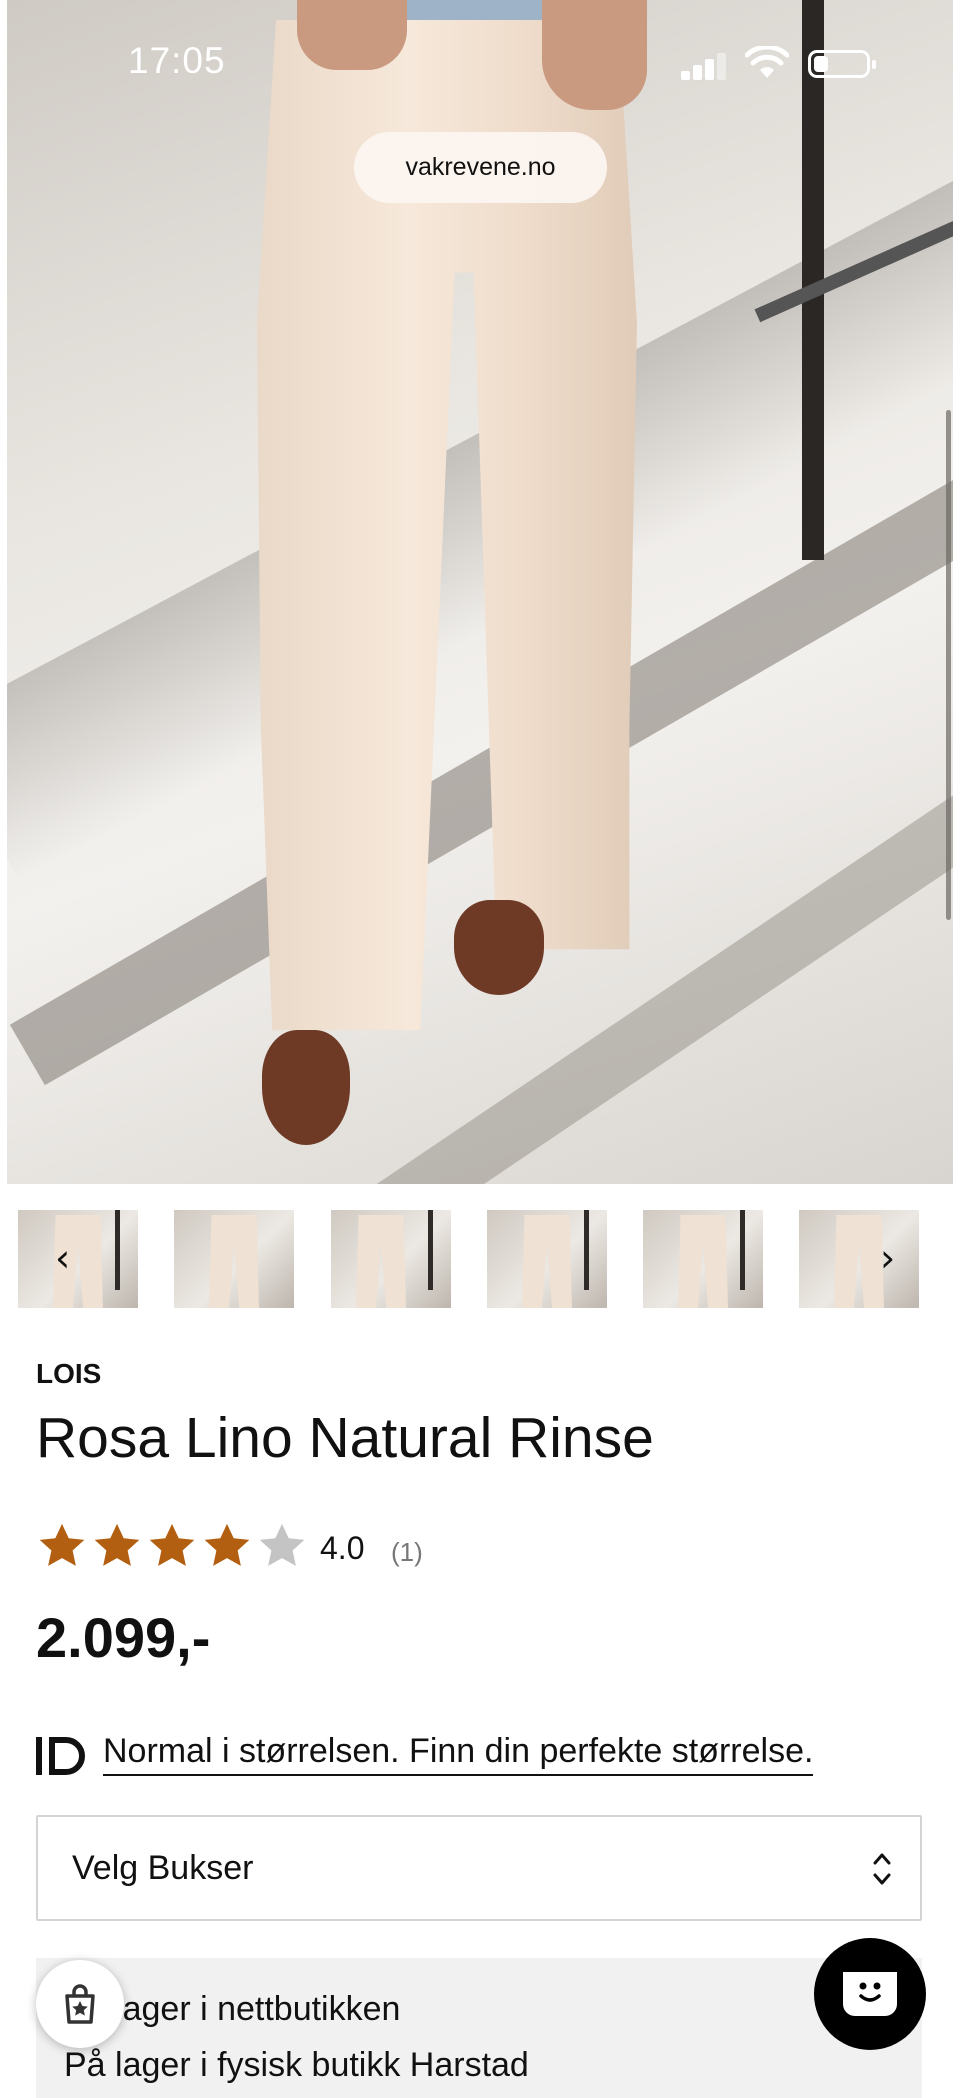 This screenshot has width=960, height=2098. I want to click on wifi-icon, so click(767, 62).